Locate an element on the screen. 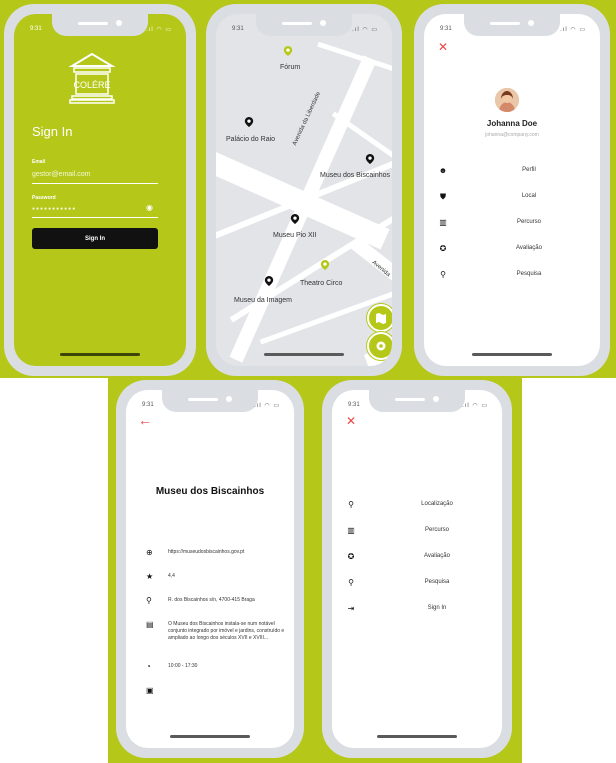 This screenshot has width=616, height=763. password-field: ●●●●●●●●●●● is located at coordinates (54, 209).